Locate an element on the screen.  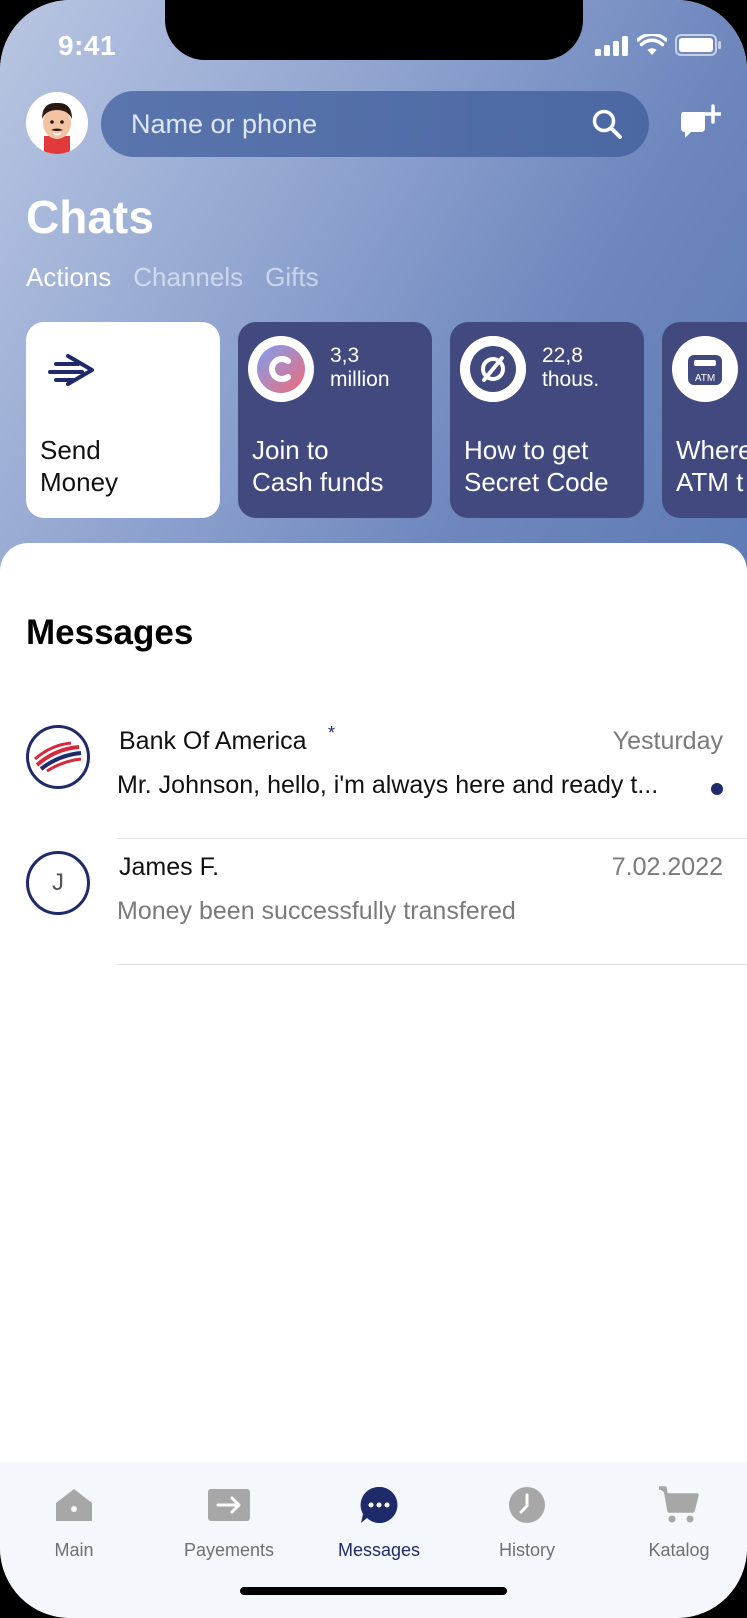
cellular-signal-icon is located at coordinates (611, 46).